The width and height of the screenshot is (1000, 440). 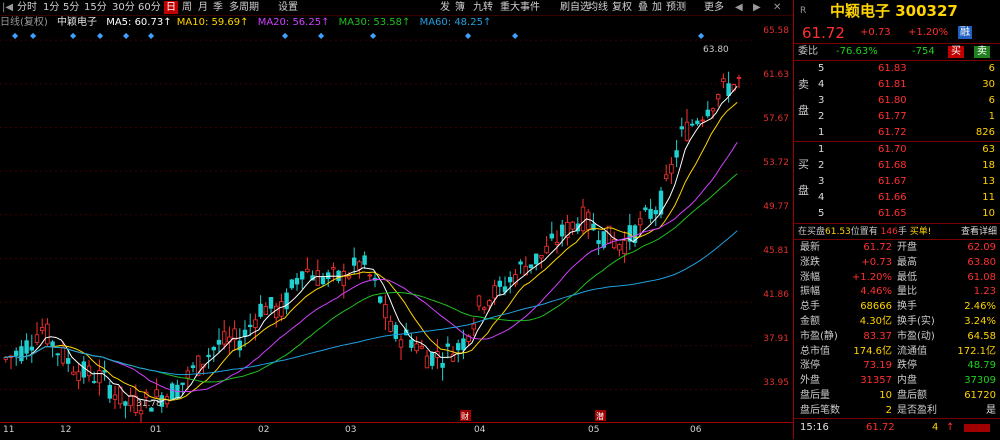 What do you see at coordinates (187, 7) in the screenshot?
I see `tab-week: 周` at bounding box center [187, 7].